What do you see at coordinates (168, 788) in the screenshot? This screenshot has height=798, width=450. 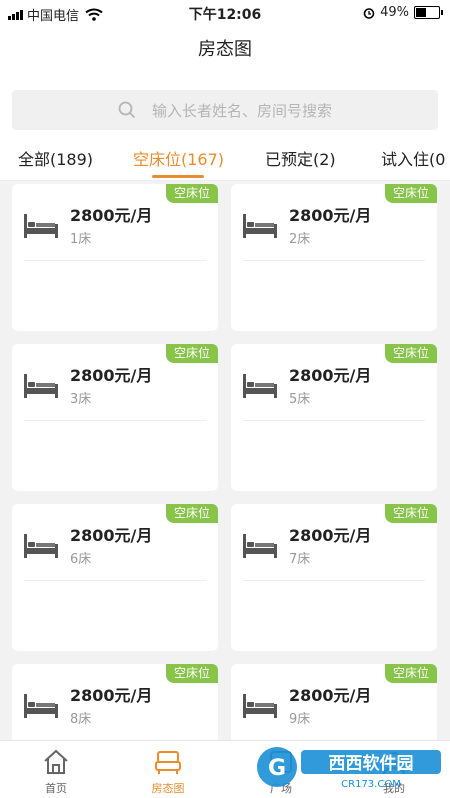 I see `tabbar-room-status-label: 房态图` at bounding box center [168, 788].